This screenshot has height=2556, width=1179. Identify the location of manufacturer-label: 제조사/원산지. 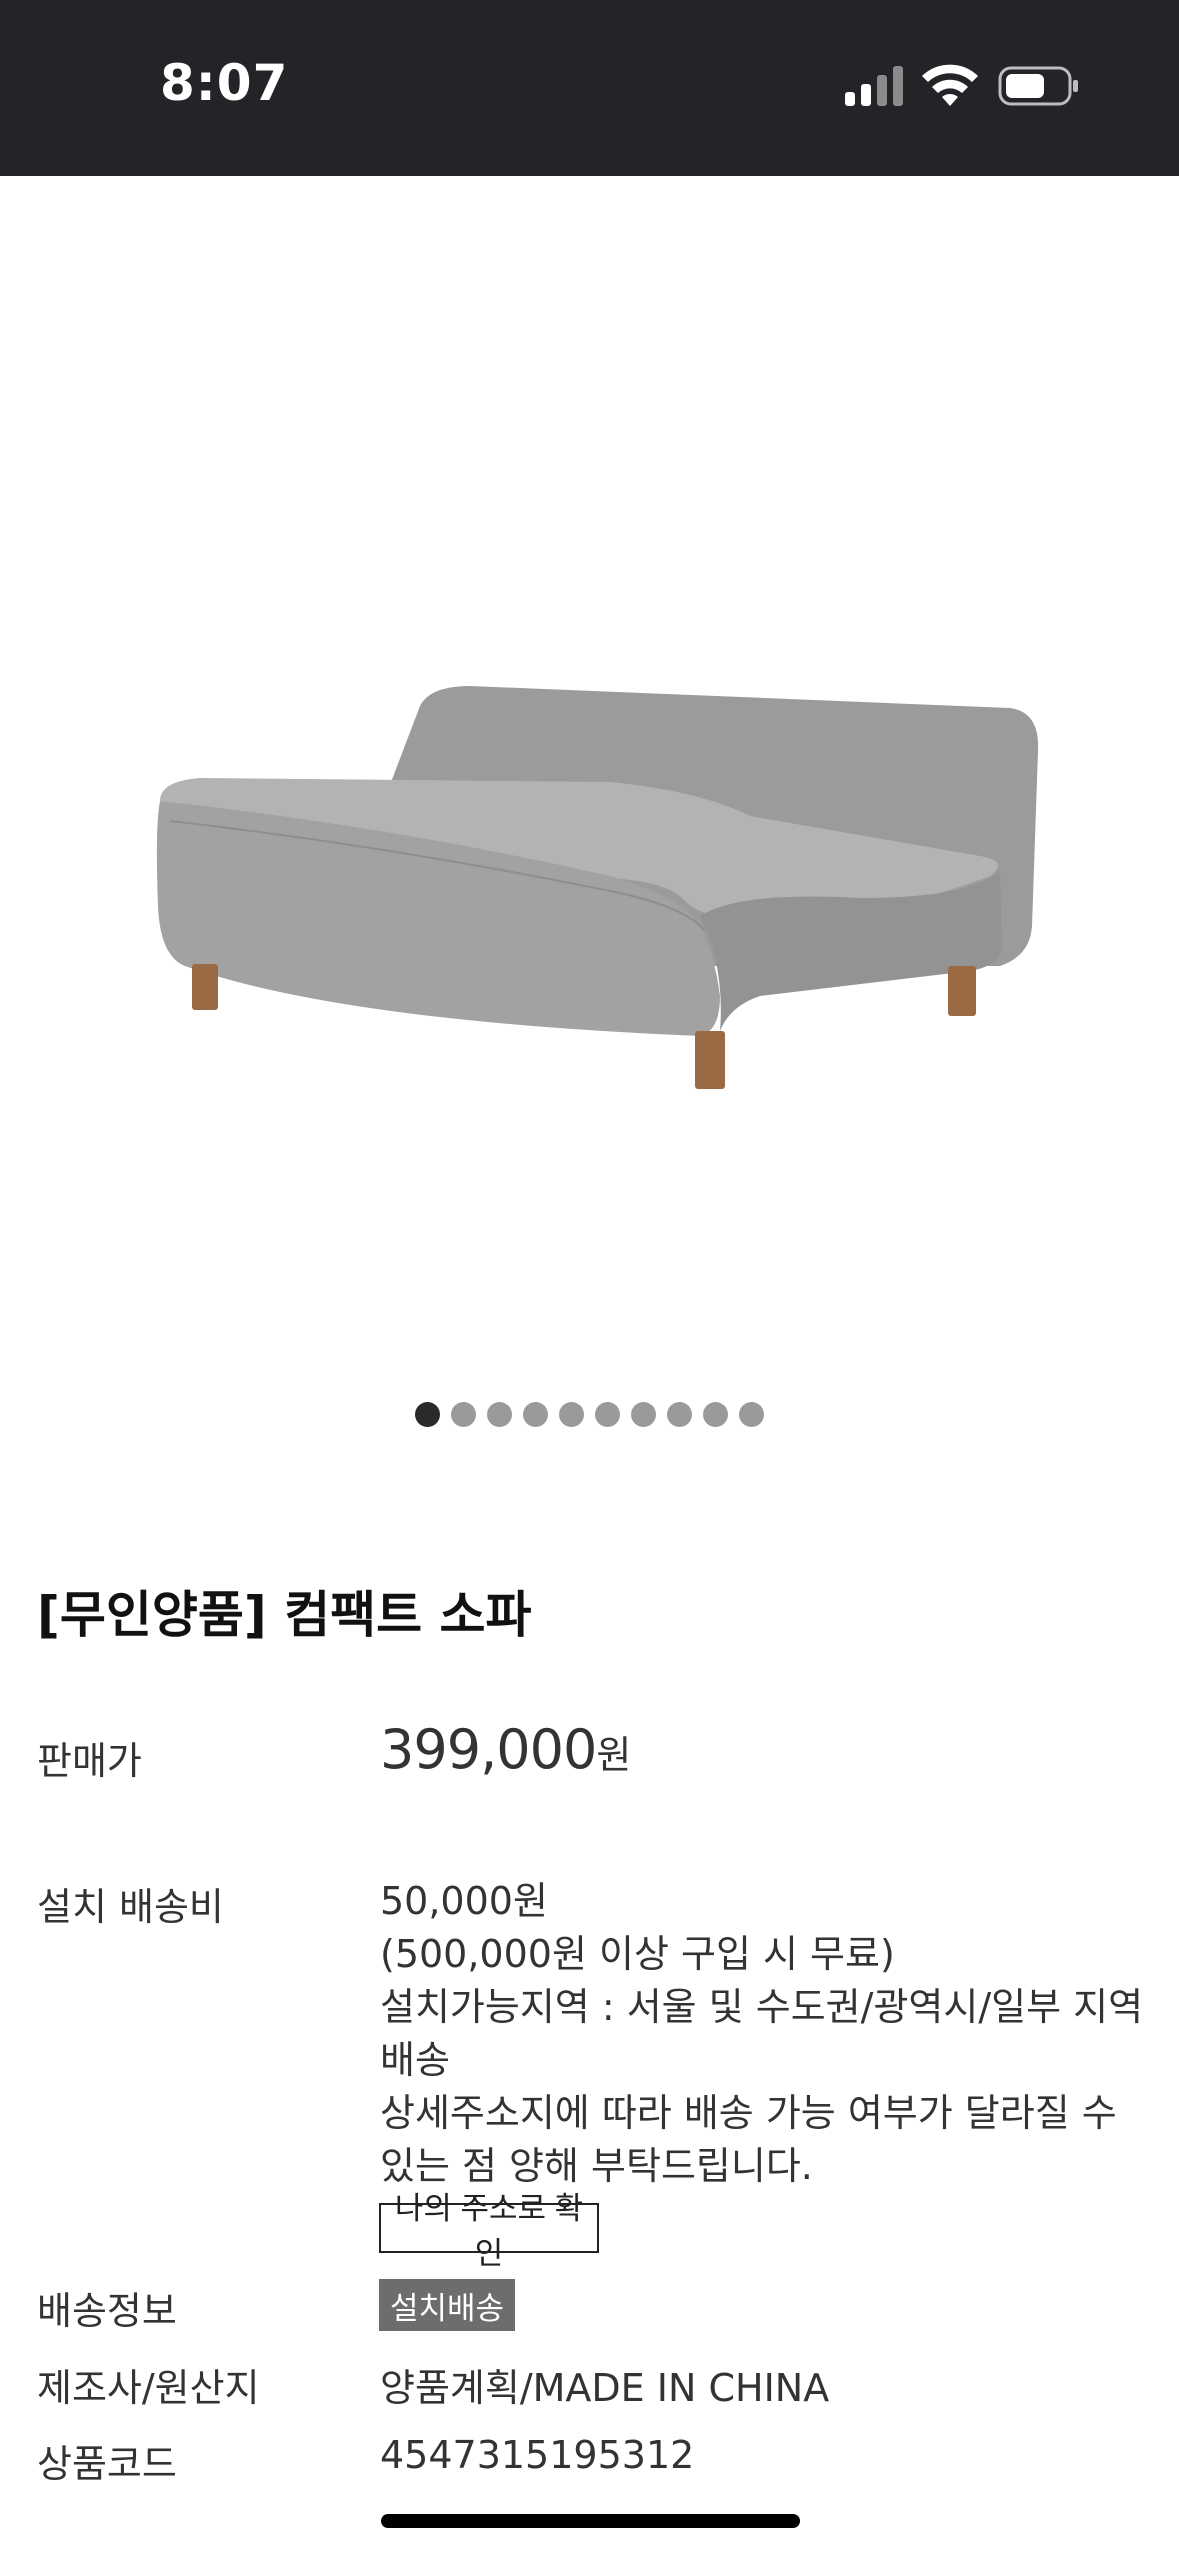
(148, 2388).